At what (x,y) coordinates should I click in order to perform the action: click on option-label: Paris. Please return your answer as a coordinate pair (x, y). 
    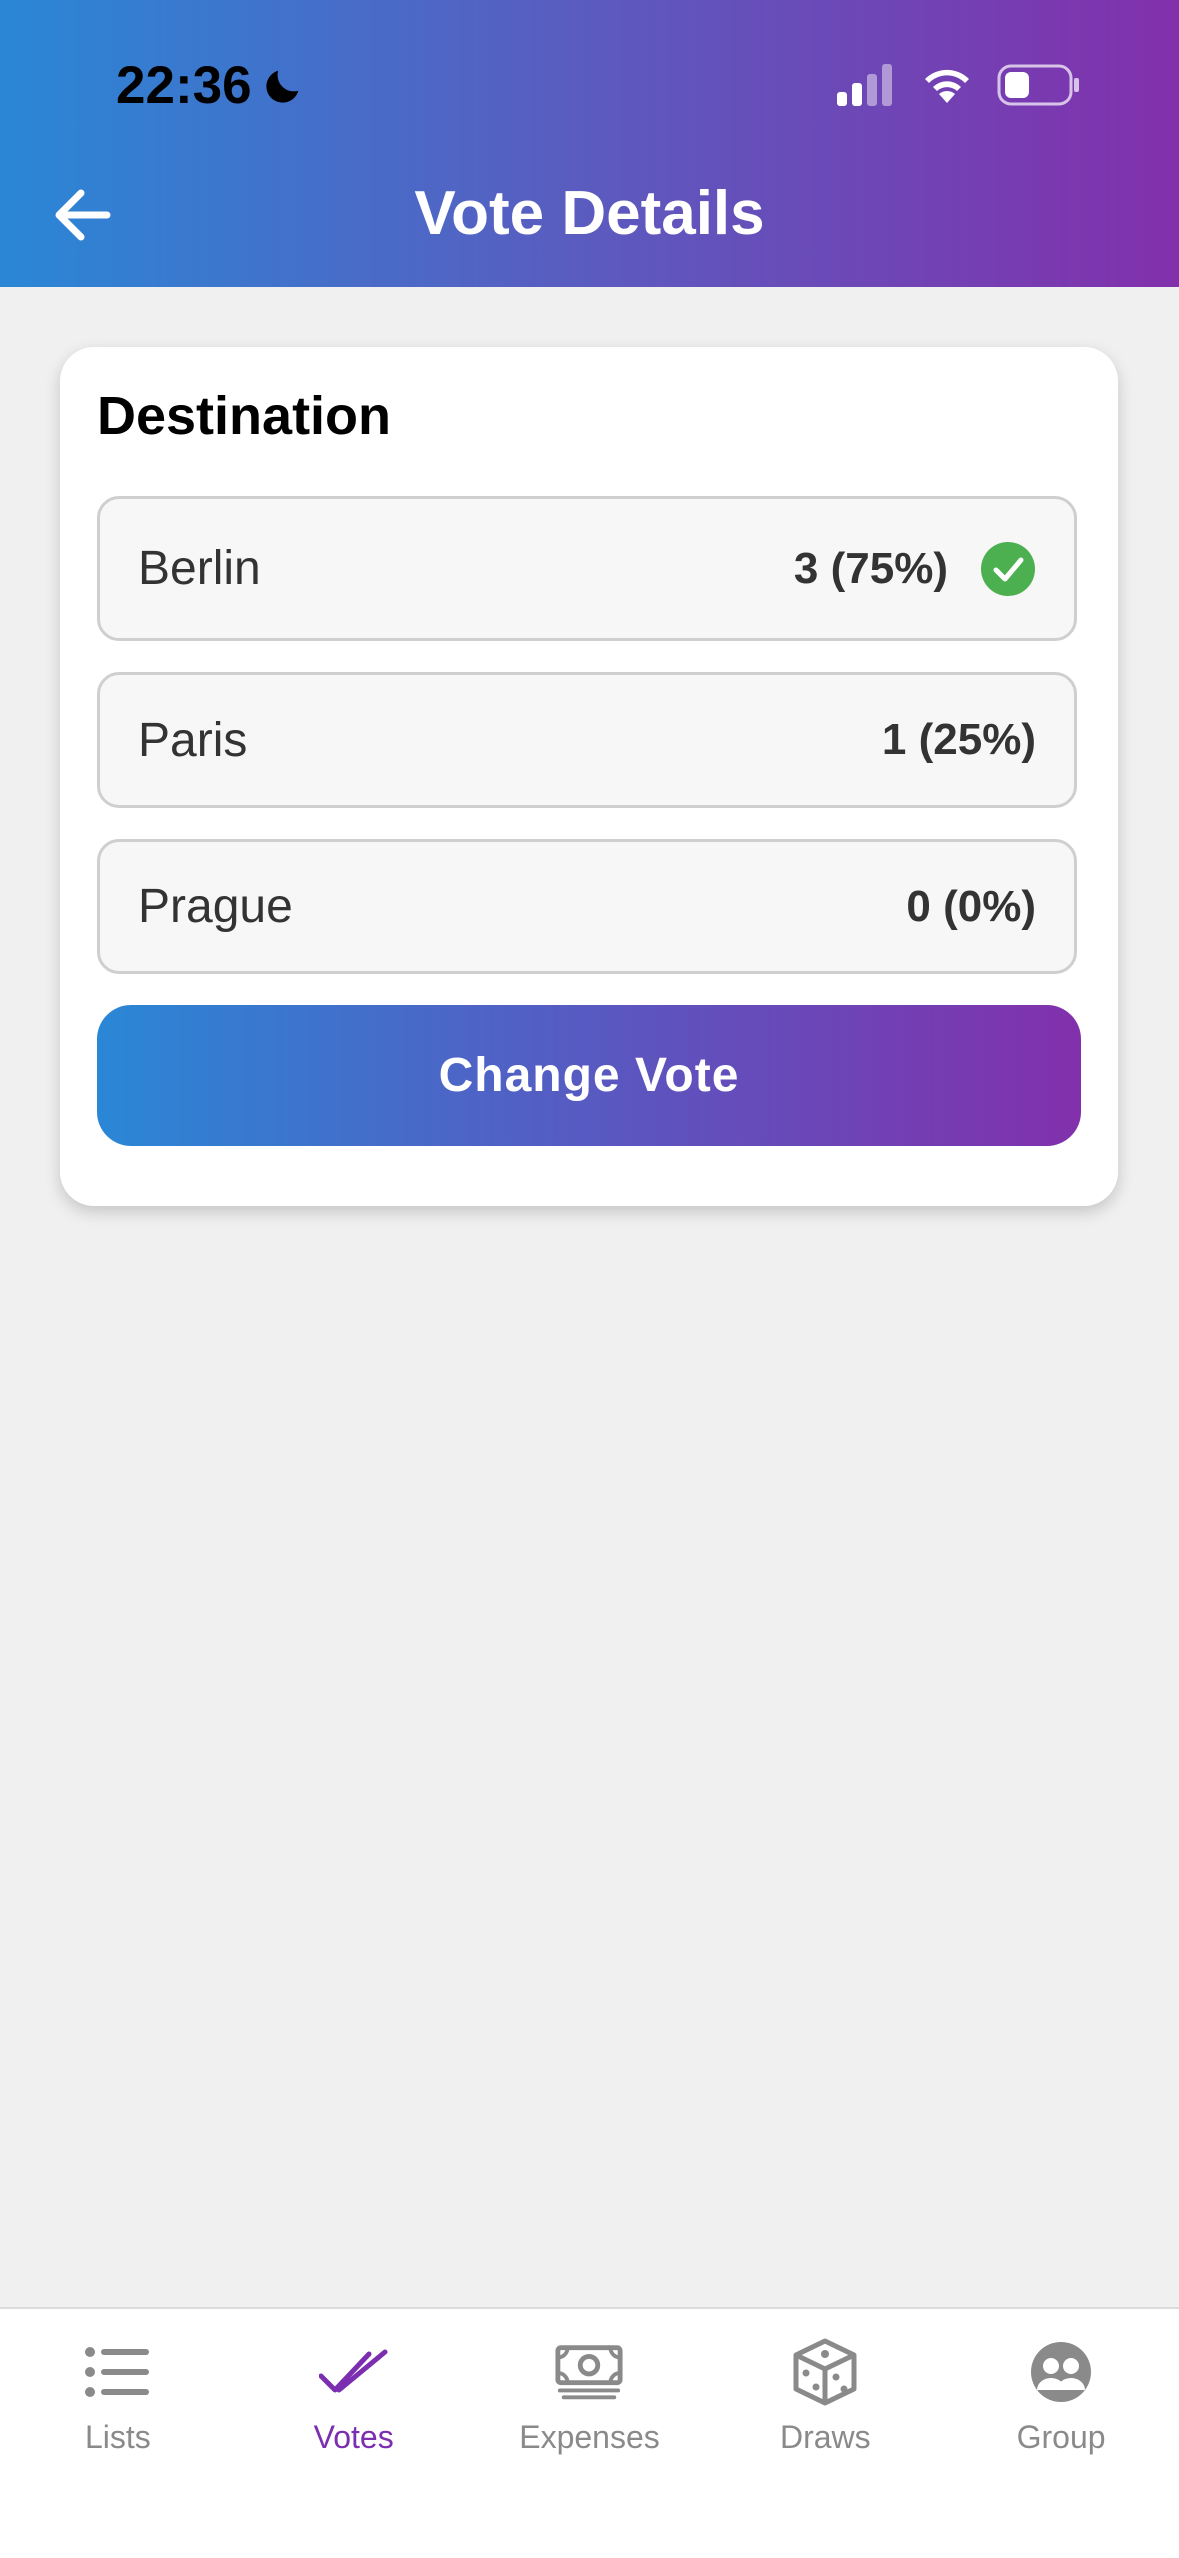
    Looking at the image, I should click on (193, 740).